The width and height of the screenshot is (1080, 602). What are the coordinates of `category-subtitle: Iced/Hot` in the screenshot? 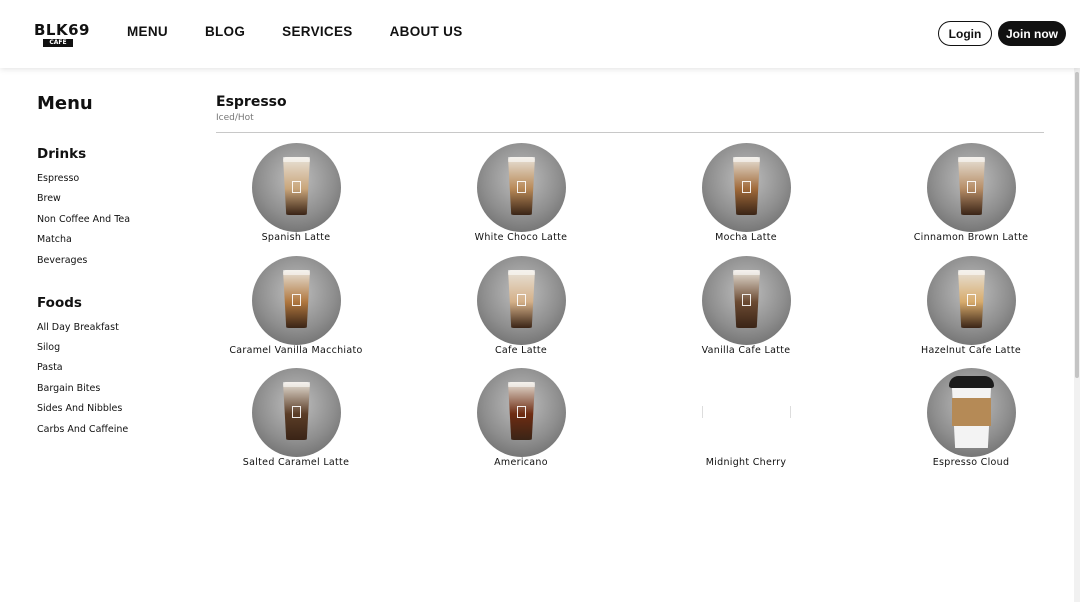 It's located at (235, 118).